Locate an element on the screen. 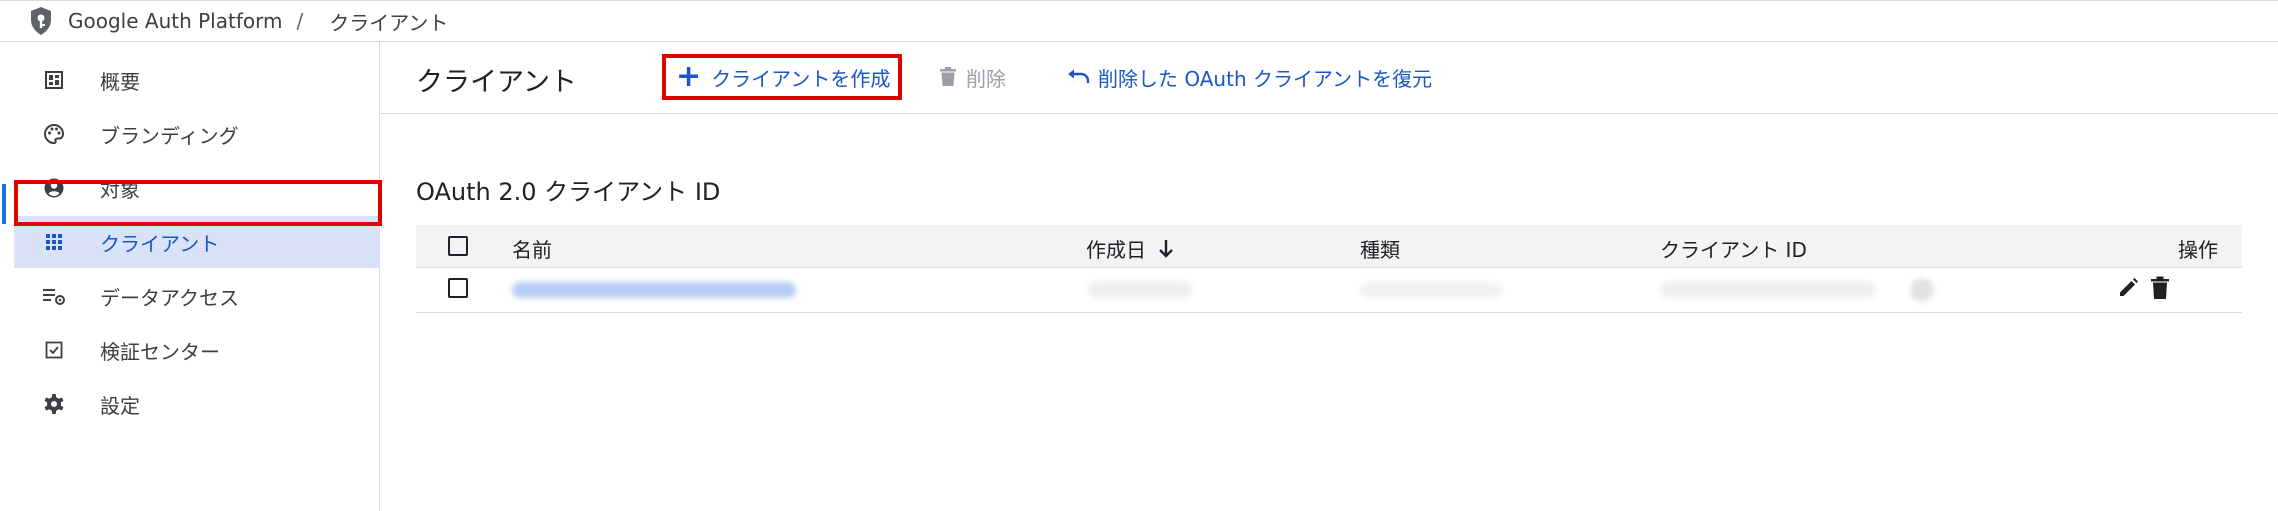 The image size is (2278, 511). active-indicator is located at coordinates (4, 204).